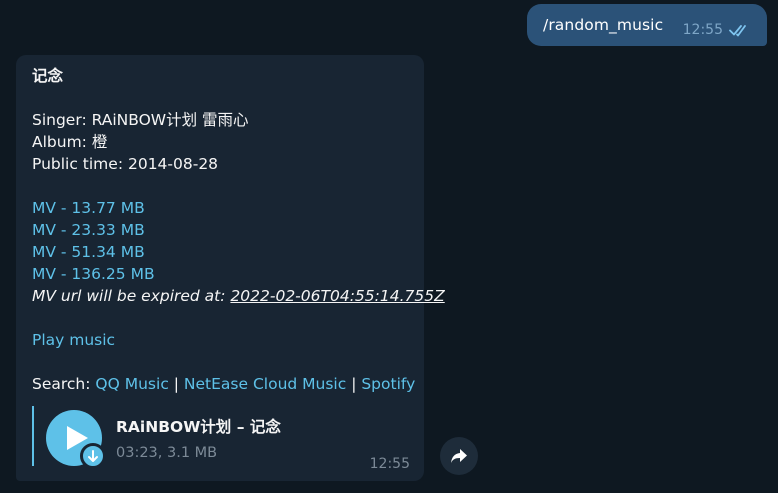  I want to click on audio-meta: 03:23, 3.1 MB, so click(167, 453).